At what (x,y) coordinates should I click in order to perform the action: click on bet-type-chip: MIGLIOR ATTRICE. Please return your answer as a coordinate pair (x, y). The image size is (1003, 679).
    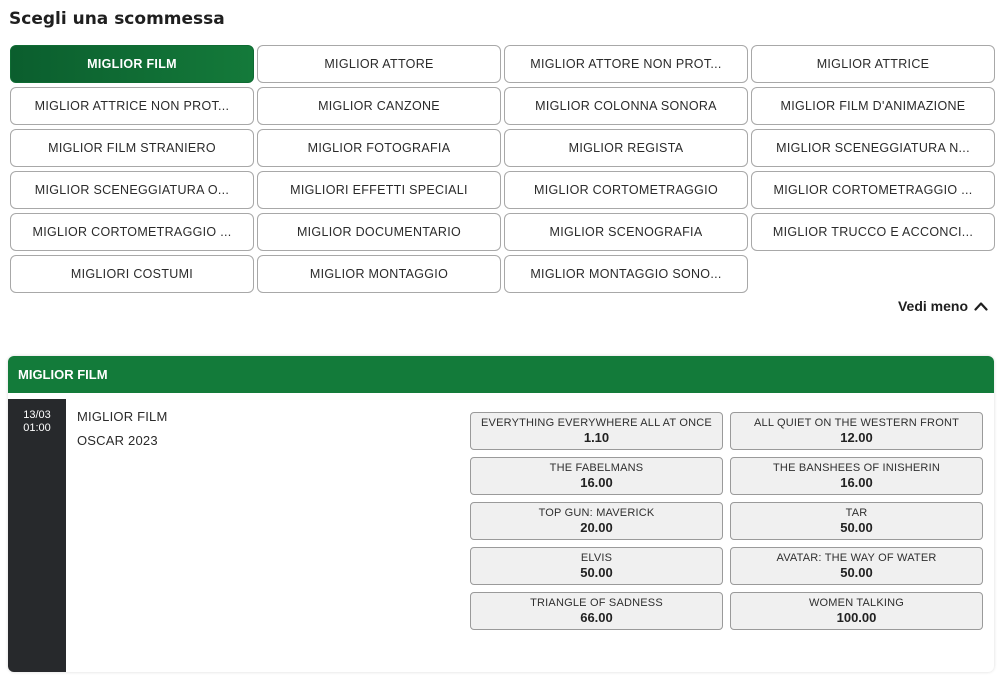
    Looking at the image, I should click on (873, 64).